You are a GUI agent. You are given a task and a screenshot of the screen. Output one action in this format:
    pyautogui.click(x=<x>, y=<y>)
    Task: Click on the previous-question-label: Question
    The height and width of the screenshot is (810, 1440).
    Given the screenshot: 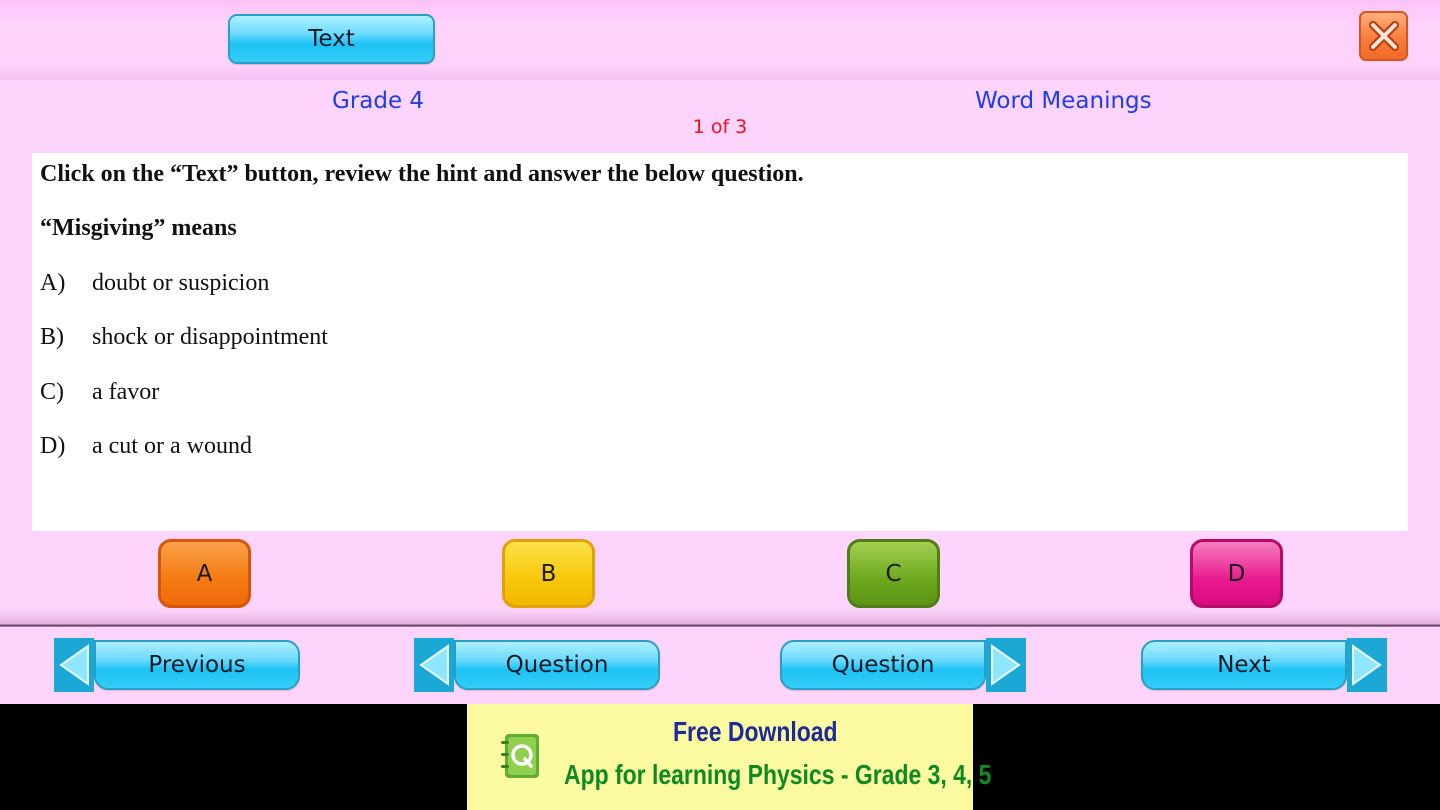 What is the action you would take?
    pyautogui.click(x=557, y=665)
    